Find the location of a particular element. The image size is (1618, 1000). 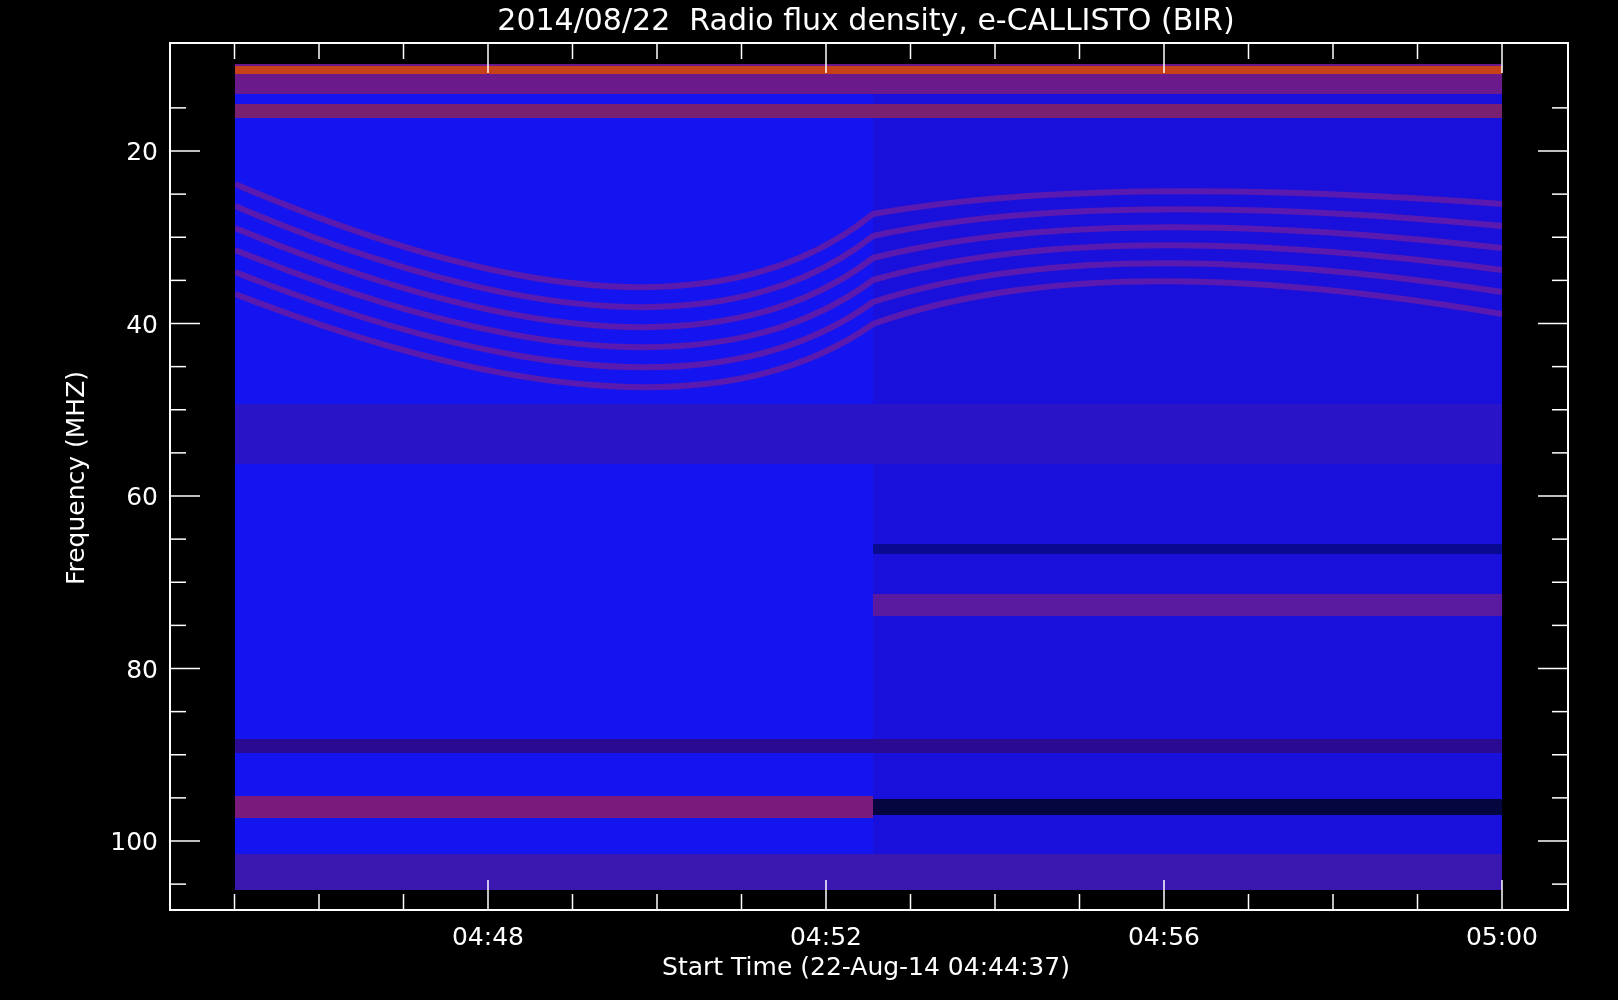

y-tick-label: 100 is located at coordinates (134, 841).